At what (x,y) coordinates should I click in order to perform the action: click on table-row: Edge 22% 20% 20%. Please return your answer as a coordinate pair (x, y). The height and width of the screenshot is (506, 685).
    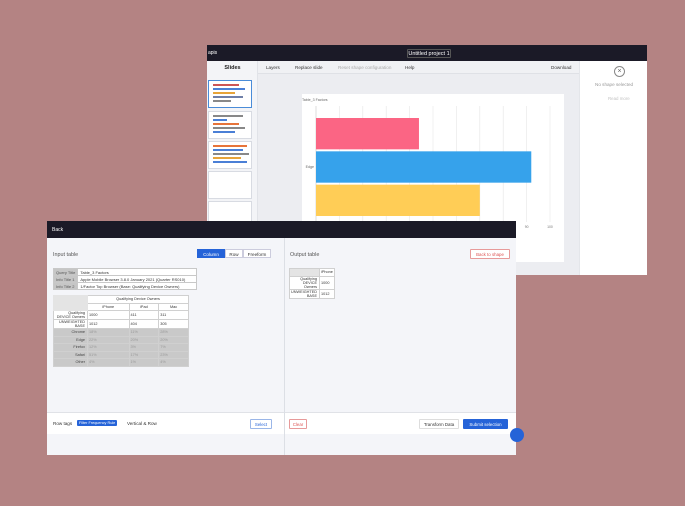
    Looking at the image, I should click on (121, 339).